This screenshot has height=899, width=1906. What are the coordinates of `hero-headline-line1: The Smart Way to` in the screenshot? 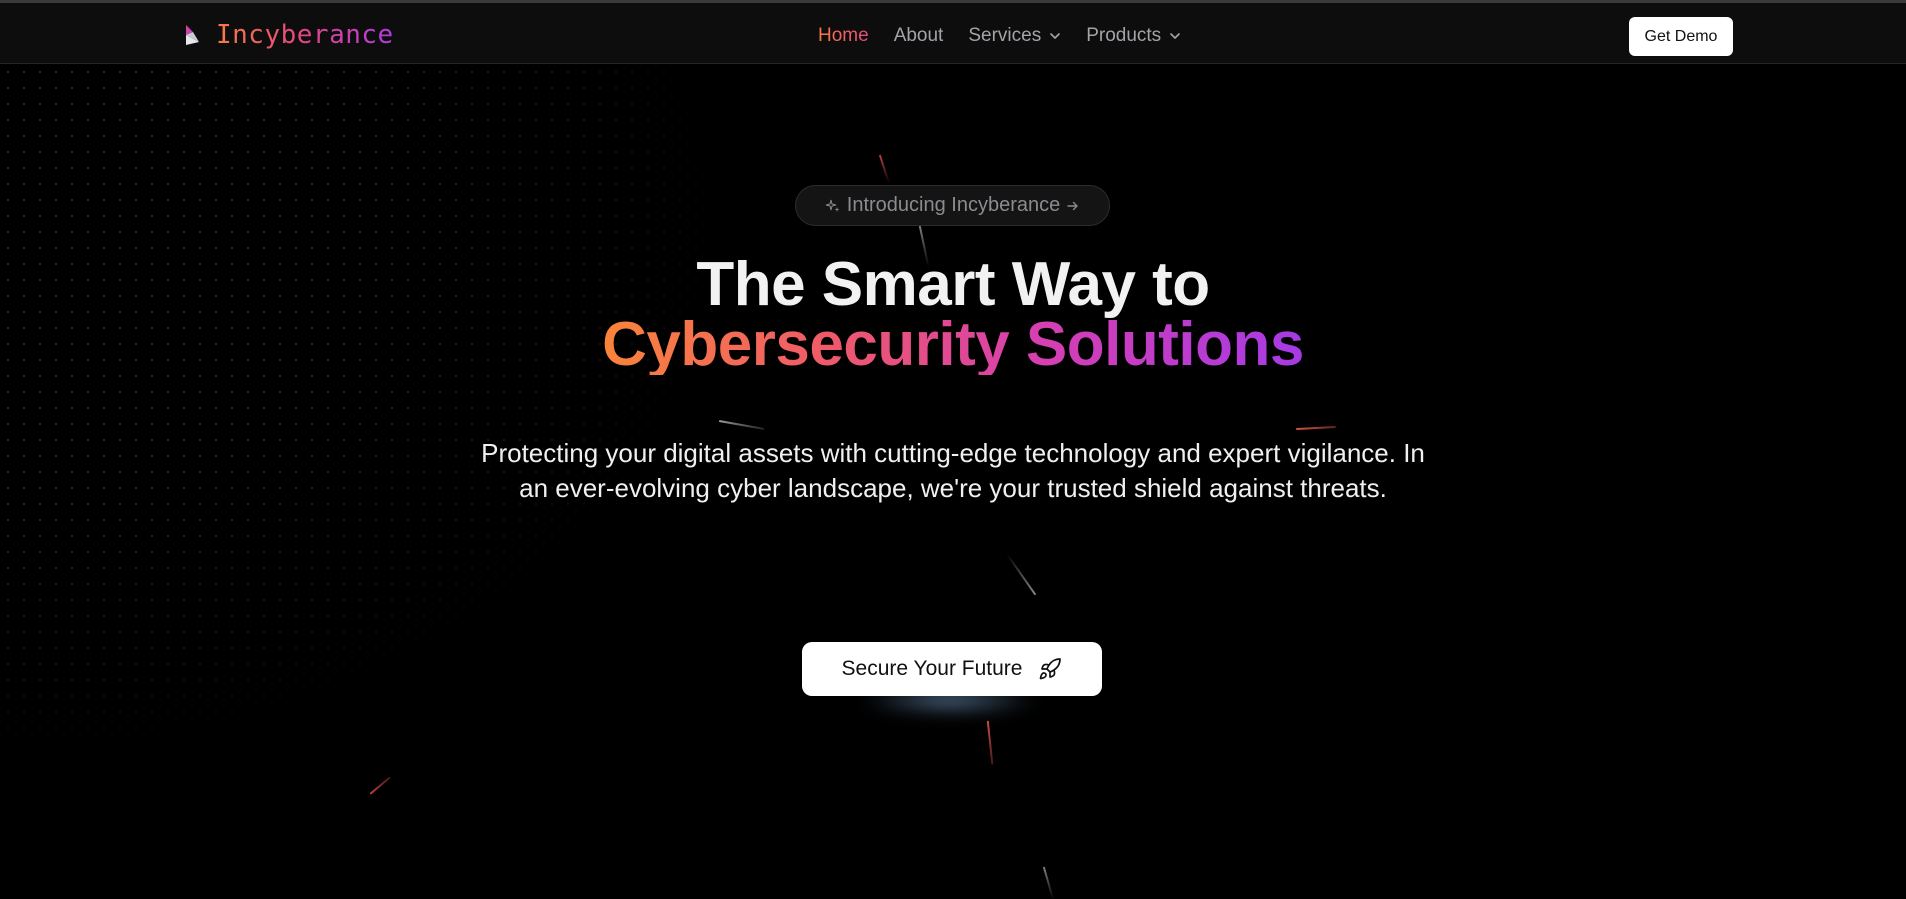 It's located at (953, 284).